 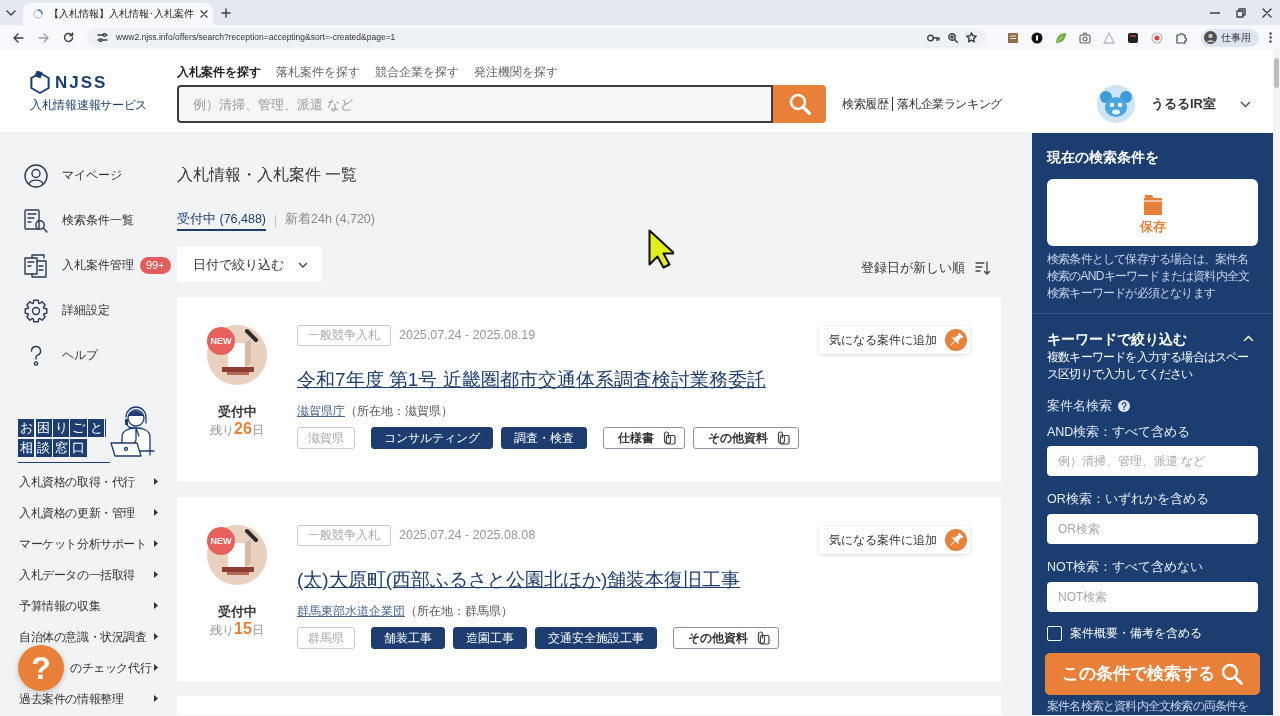 What do you see at coordinates (85, 543) in the screenshot?
I see `service-link: マーケット分析サポート` at bounding box center [85, 543].